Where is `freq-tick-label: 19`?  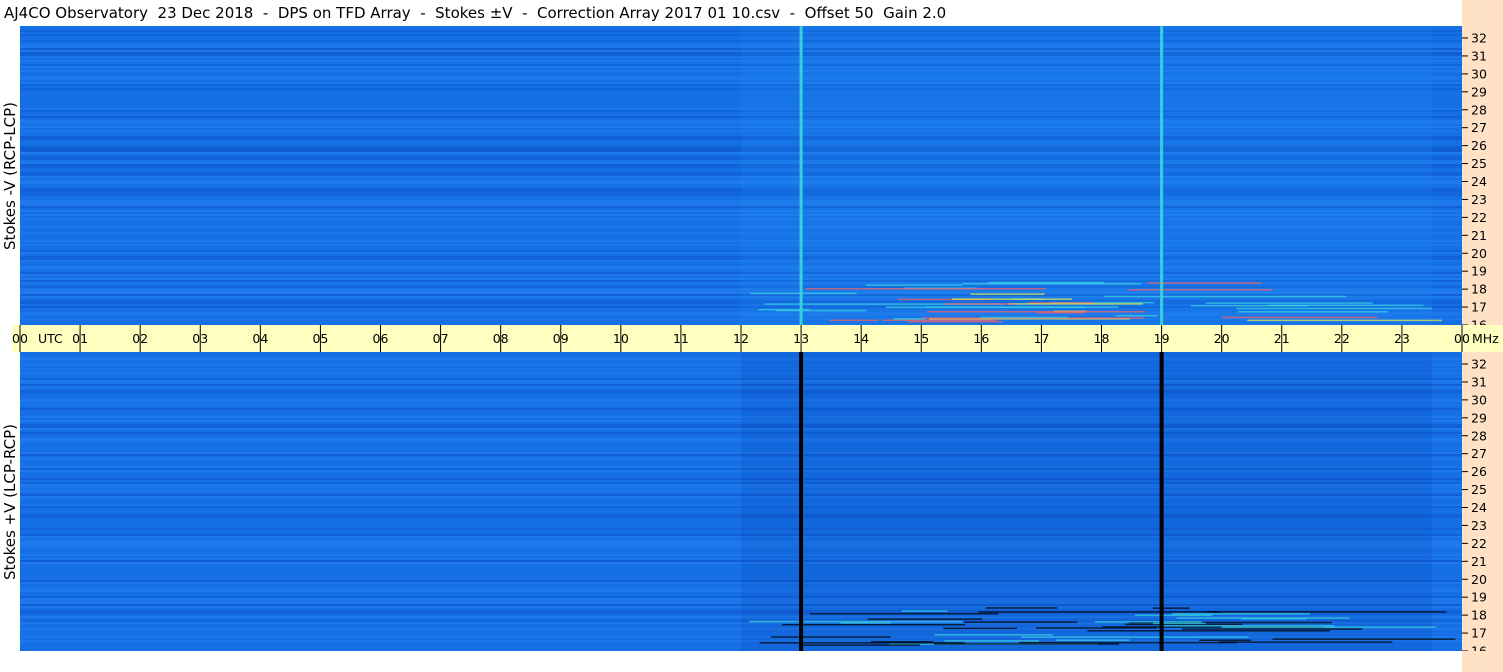
freq-tick-label: 19 is located at coordinates (1479, 271).